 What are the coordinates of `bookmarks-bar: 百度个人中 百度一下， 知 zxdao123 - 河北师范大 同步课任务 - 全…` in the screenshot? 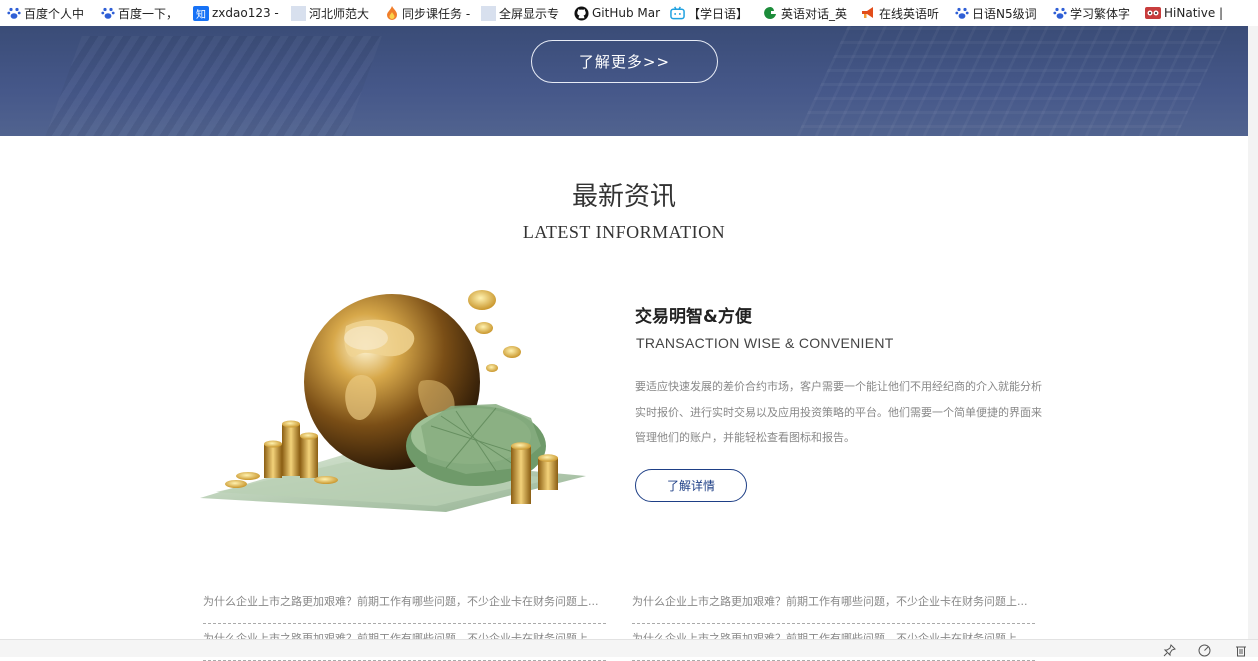 It's located at (629, 13).